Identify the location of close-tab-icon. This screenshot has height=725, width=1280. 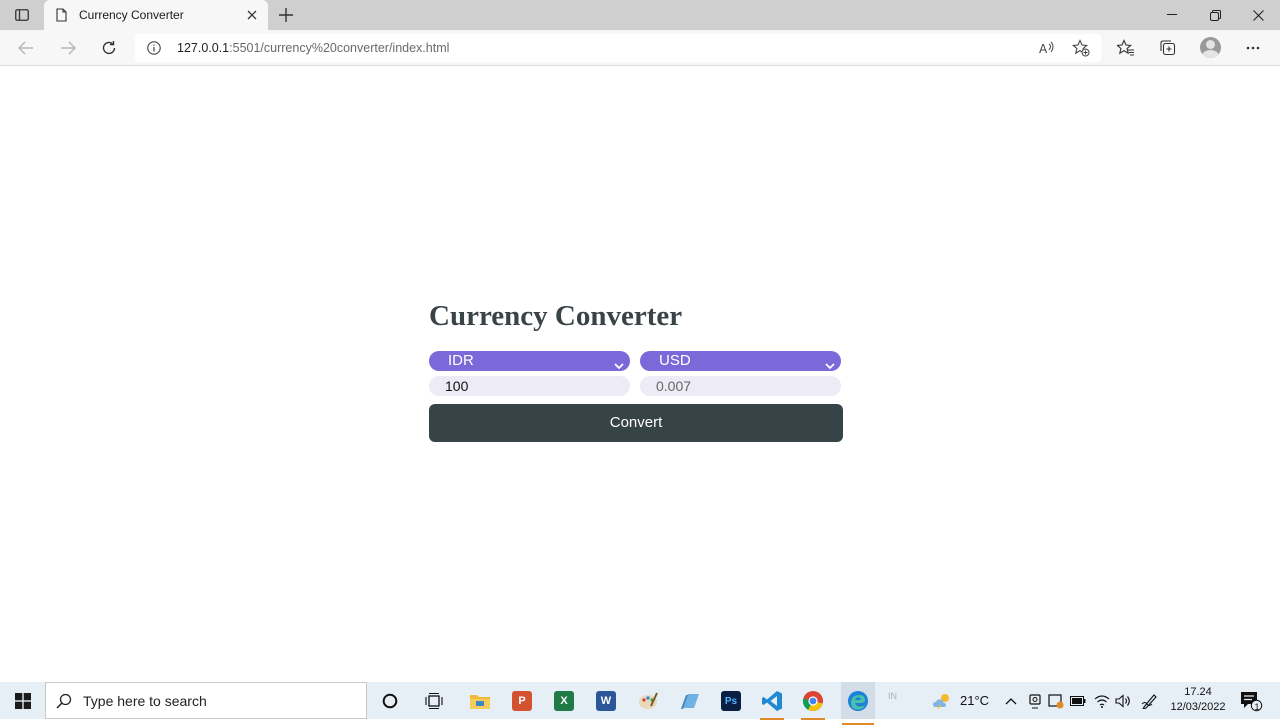
(252, 15).